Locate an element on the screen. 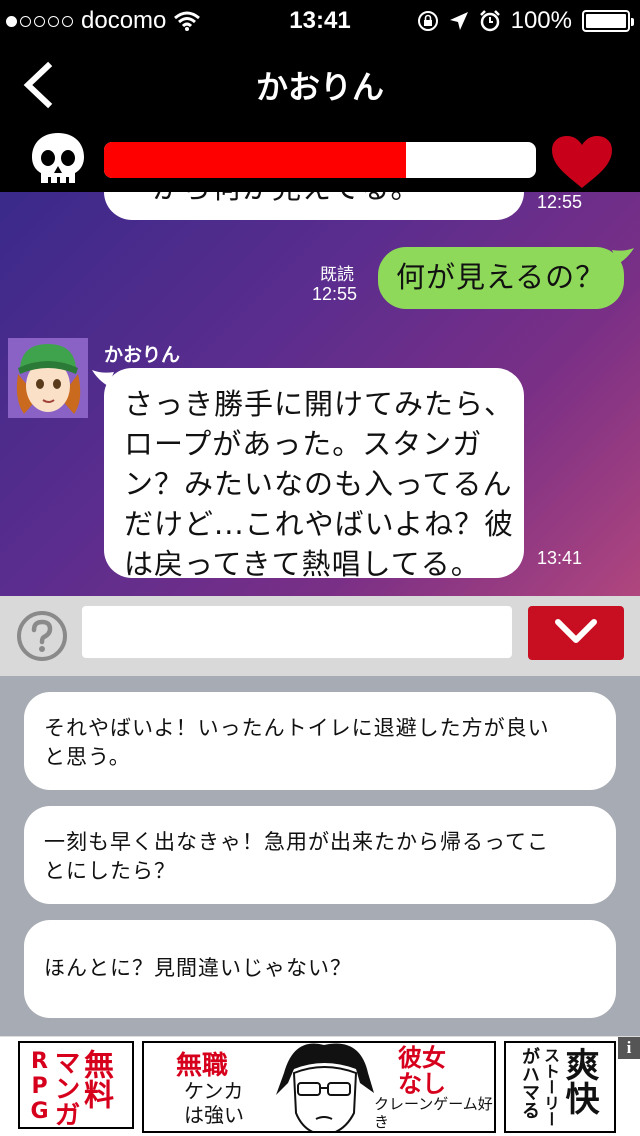 This screenshot has height=1136, width=640. message-line: ロープがあった。スタンガ is located at coordinates (303, 444).